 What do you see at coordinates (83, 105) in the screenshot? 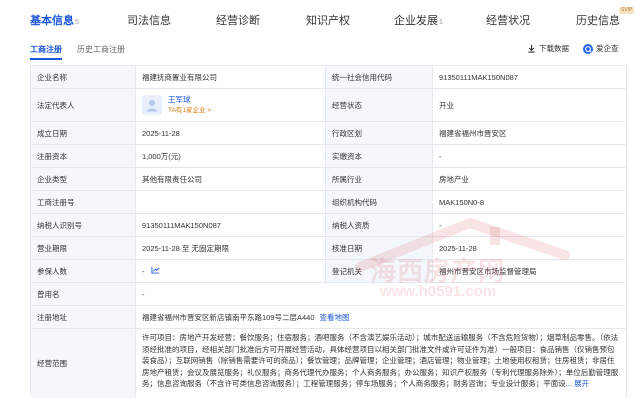
I see `legal-rep-label: 法定代表人` at bounding box center [83, 105].